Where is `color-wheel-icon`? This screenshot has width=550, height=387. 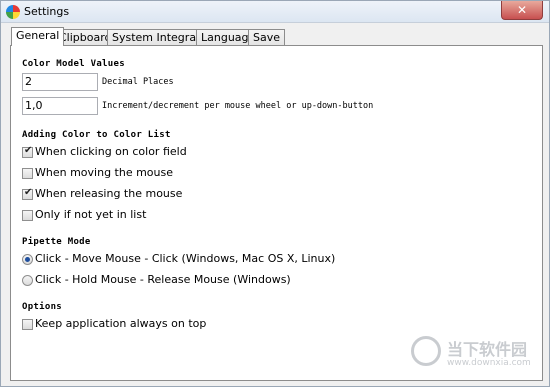
color-wheel-icon is located at coordinates (13, 12).